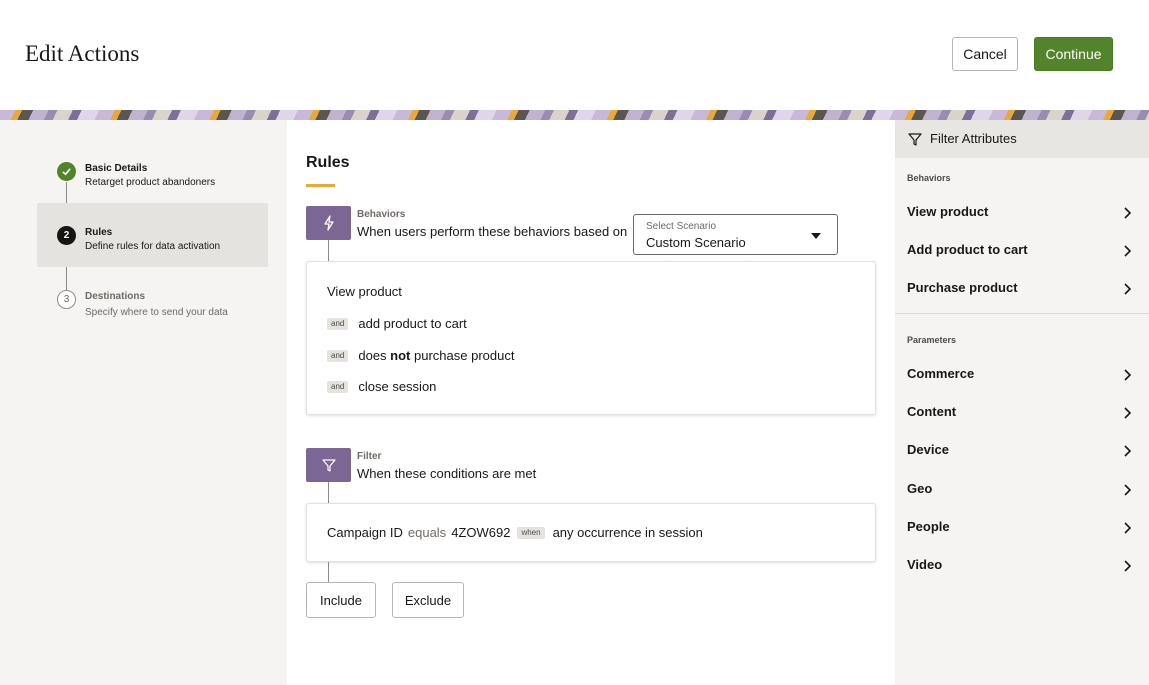 This screenshot has width=1149, height=685. What do you see at coordinates (816, 236) in the screenshot?
I see `caret-down-icon` at bounding box center [816, 236].